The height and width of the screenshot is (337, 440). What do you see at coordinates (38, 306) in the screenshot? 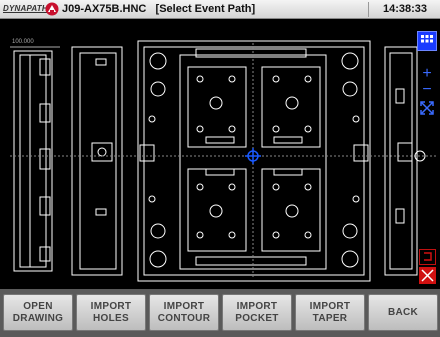
I see `button-label-line1: OPEN` at bounding box center [38, 306].